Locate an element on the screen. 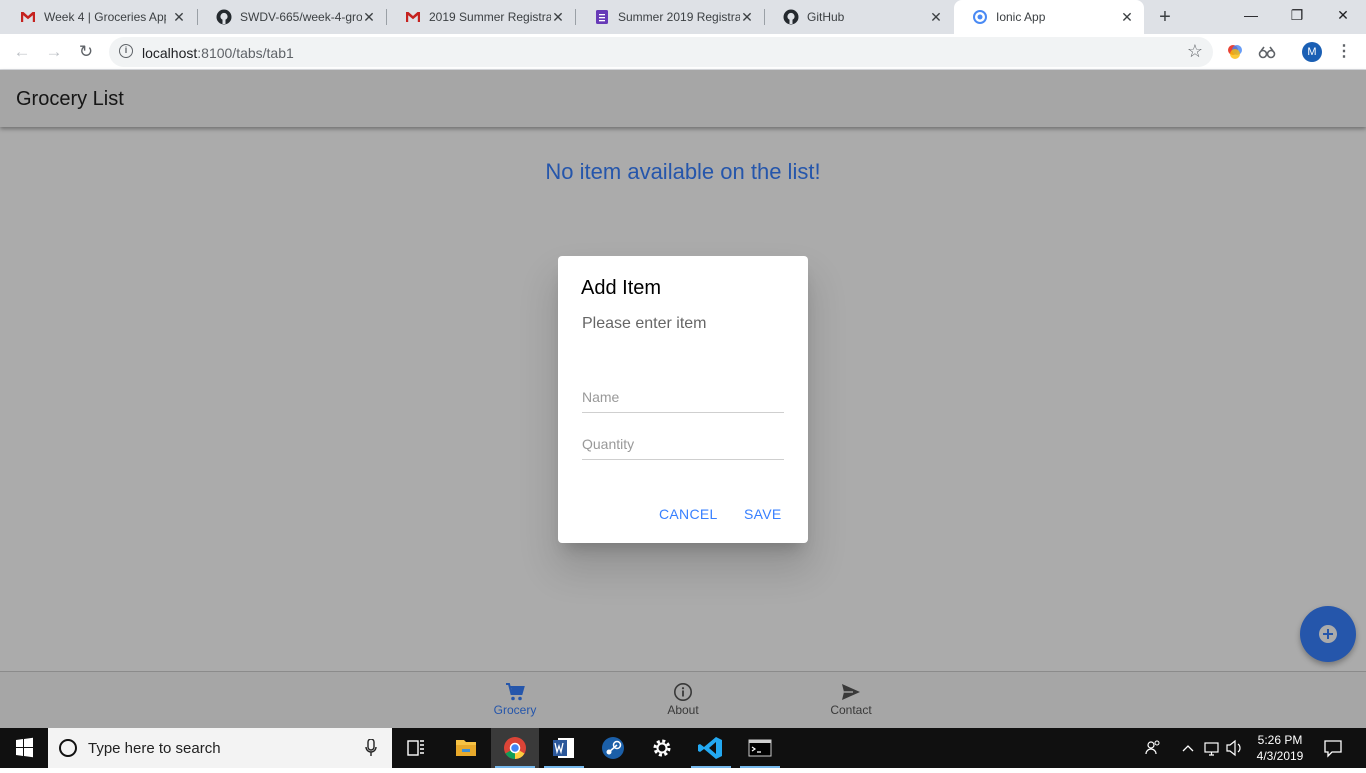 Image resolution: width=1366 pixels, height=773 pixels. search-placeholder: Type here to search is located at coordinates (154, 748).